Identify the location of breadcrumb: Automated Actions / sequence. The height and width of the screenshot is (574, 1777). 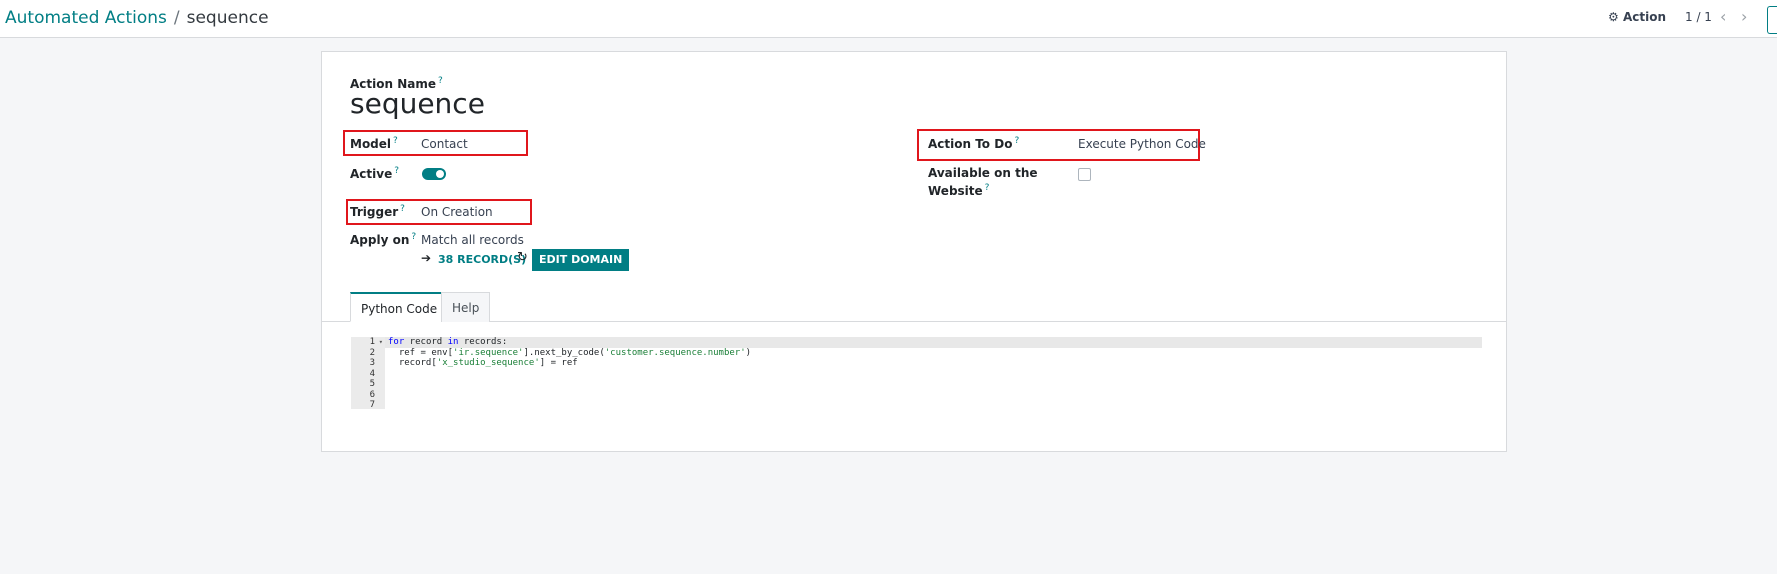
(137, 18).